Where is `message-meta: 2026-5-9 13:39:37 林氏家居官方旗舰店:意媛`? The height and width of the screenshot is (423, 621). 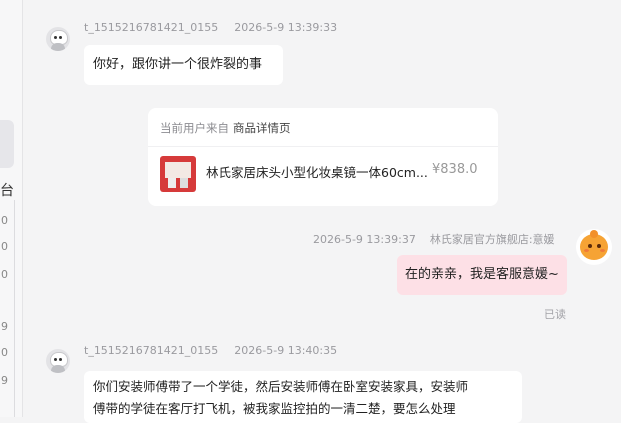 message-meta: 2026-5-9 13:39:37 林氏家居官方旗舰店:意媛 is located at coordinates (434, 239).